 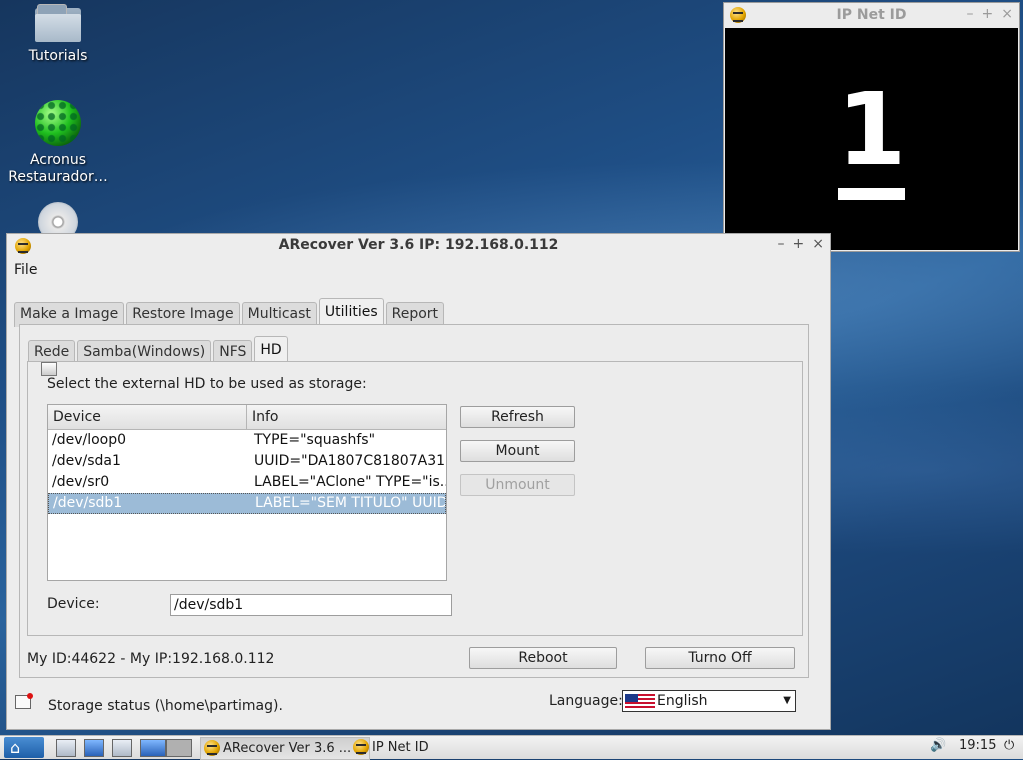 I want to click on ipnet-id-number: 1, so click(x=871, y=129).